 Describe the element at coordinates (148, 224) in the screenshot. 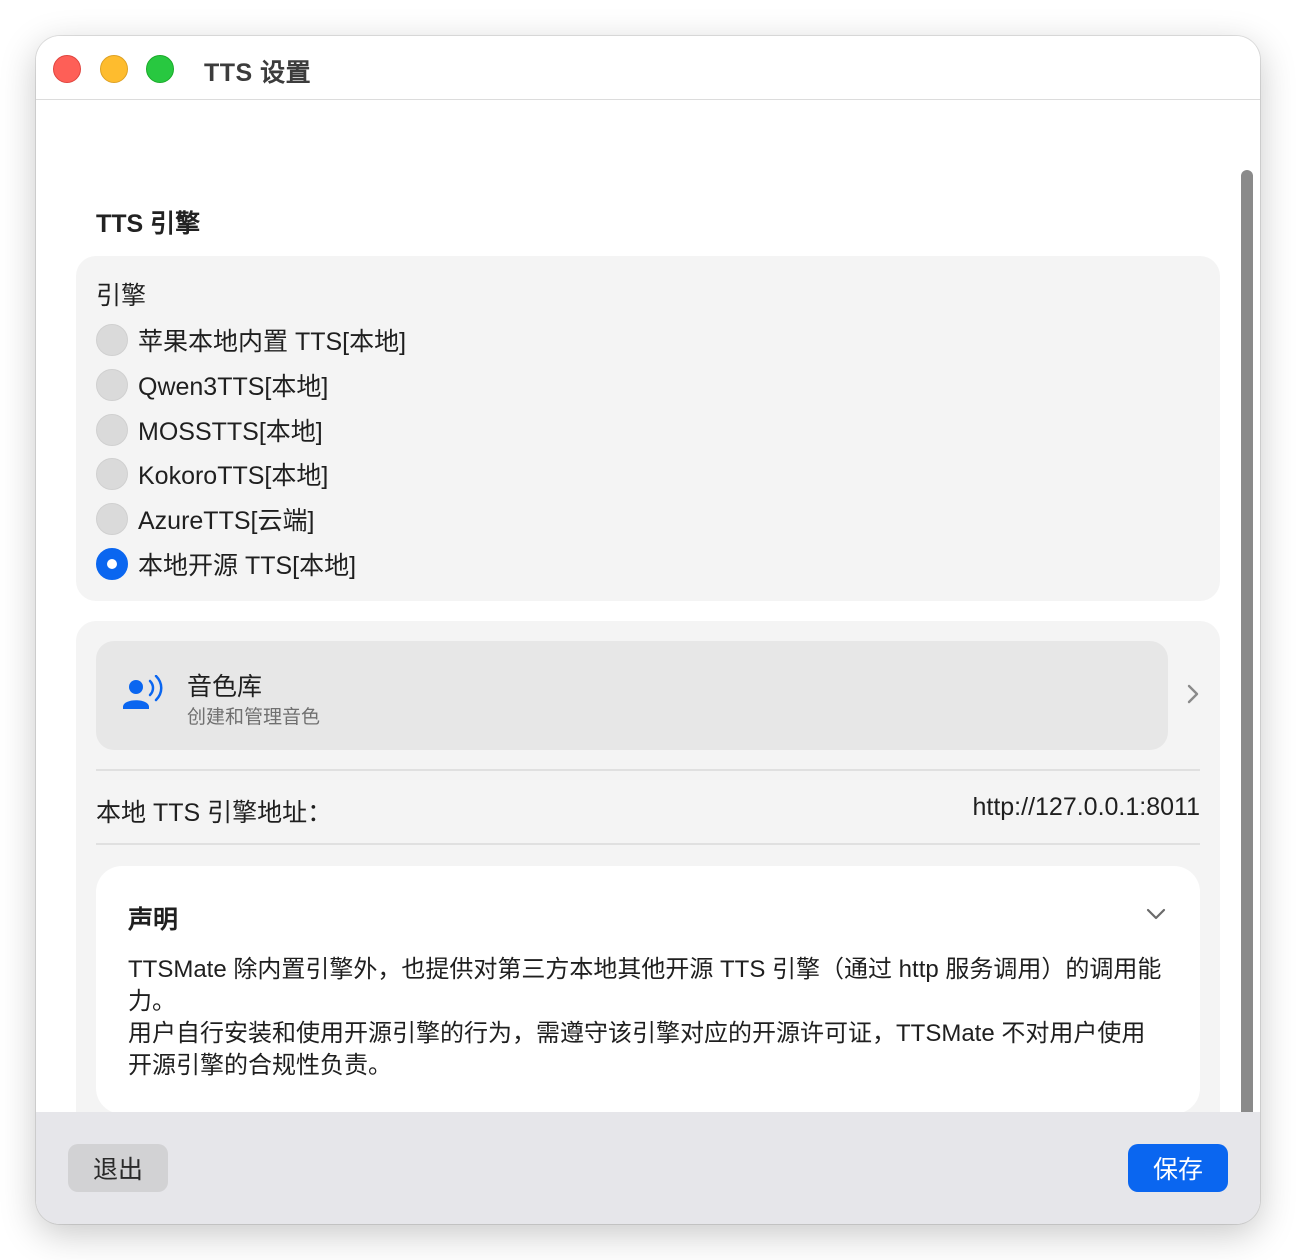

I see `section-title-tts-engine: TTS 引擎` at that location.